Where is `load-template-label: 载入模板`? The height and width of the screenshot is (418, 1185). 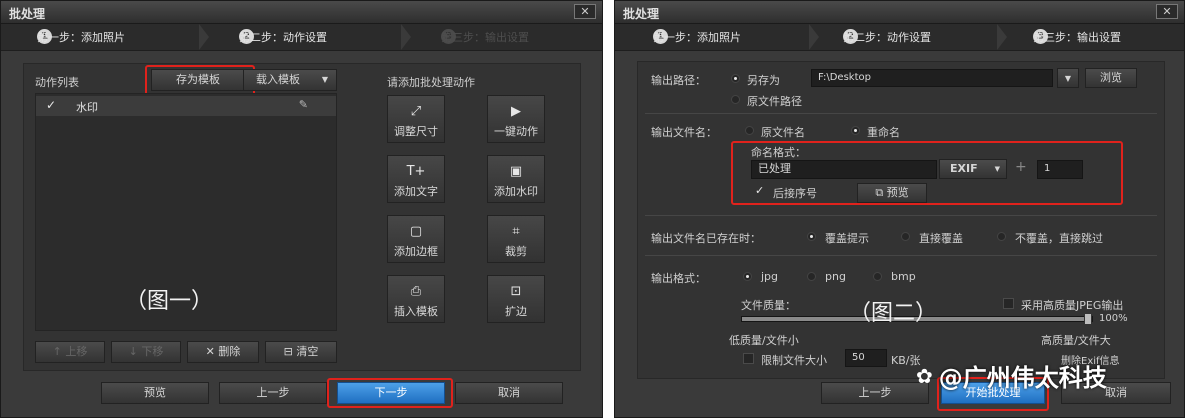 load-template-label: 载入模板 is located at coordinates (278, 79).